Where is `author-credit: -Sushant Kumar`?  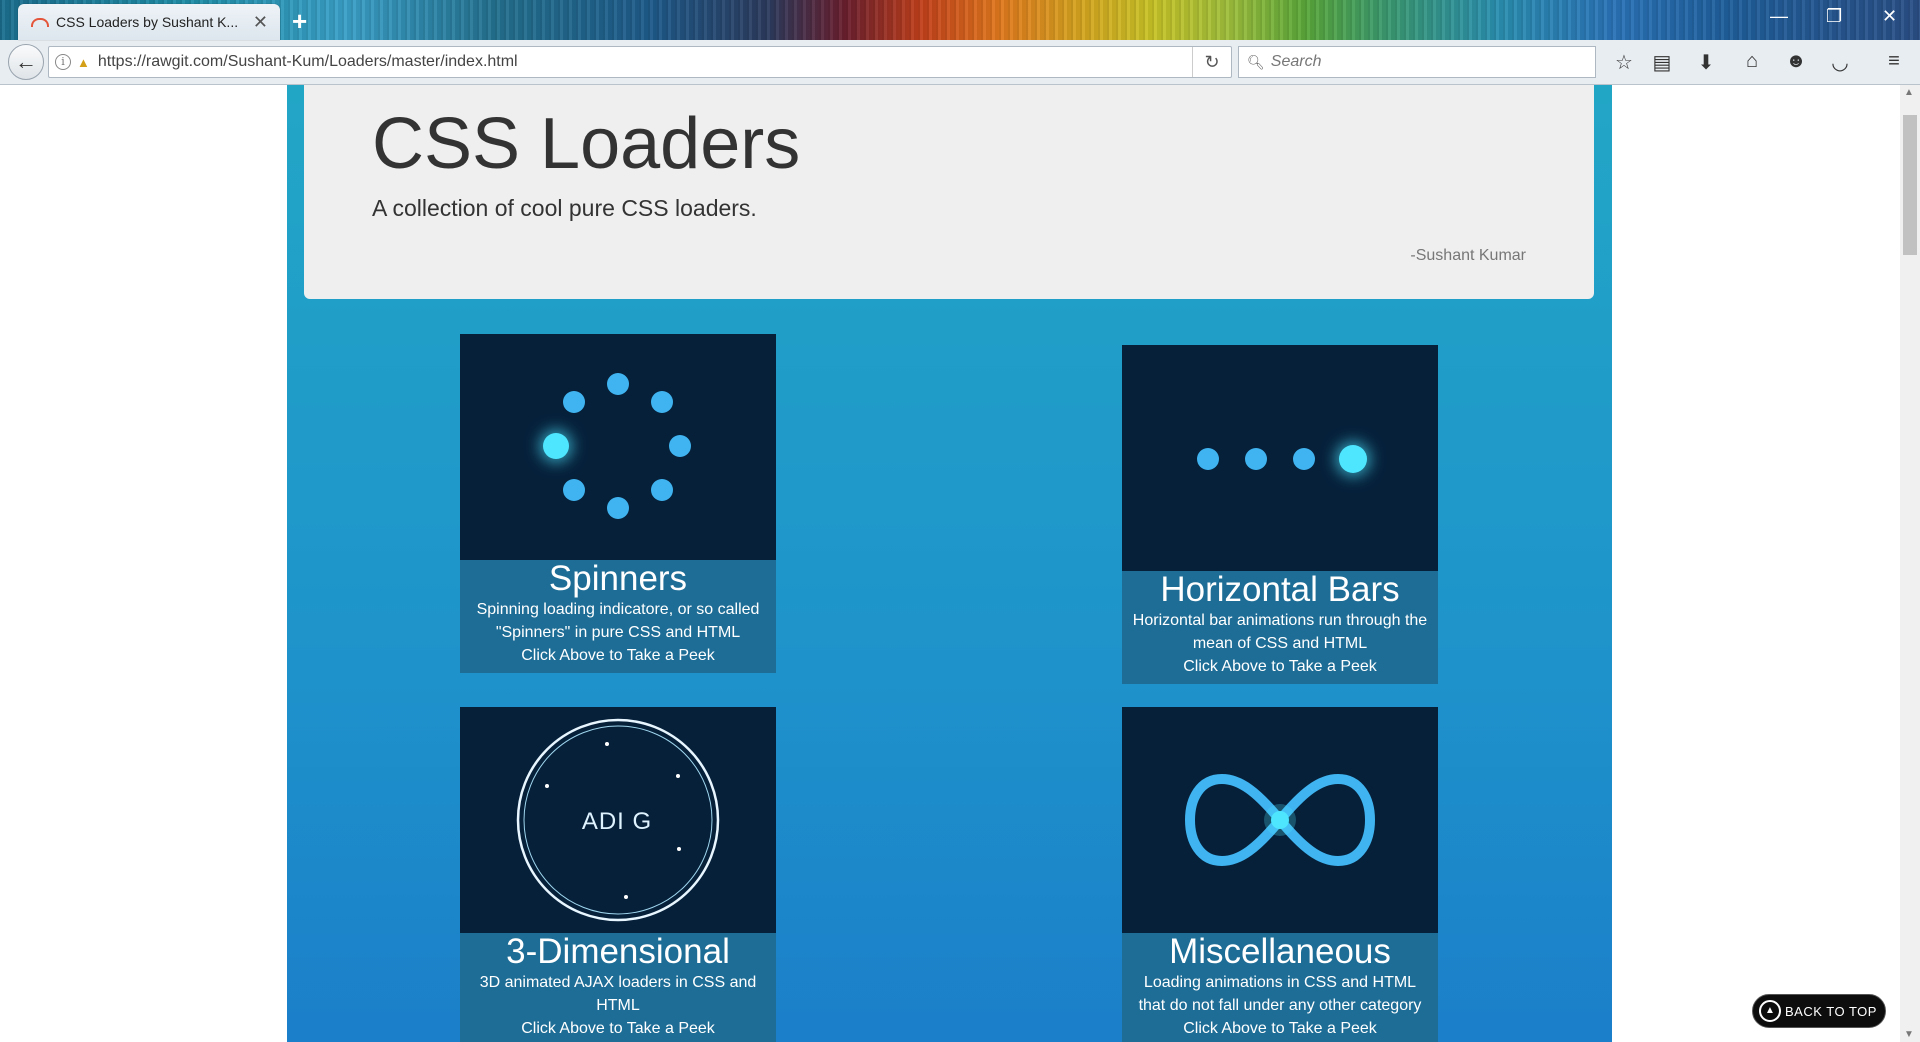 author-credit: -Sushant Kumar is located at coordinates (1468, 255).